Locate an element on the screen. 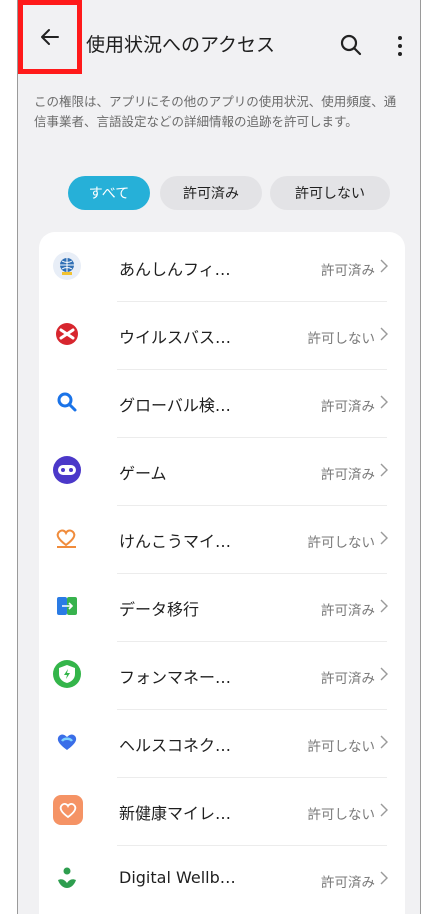 The width and height of the screenshot is (436, 914). filter-chip-allowed: 許可済み is located at coordinates (211, 193).